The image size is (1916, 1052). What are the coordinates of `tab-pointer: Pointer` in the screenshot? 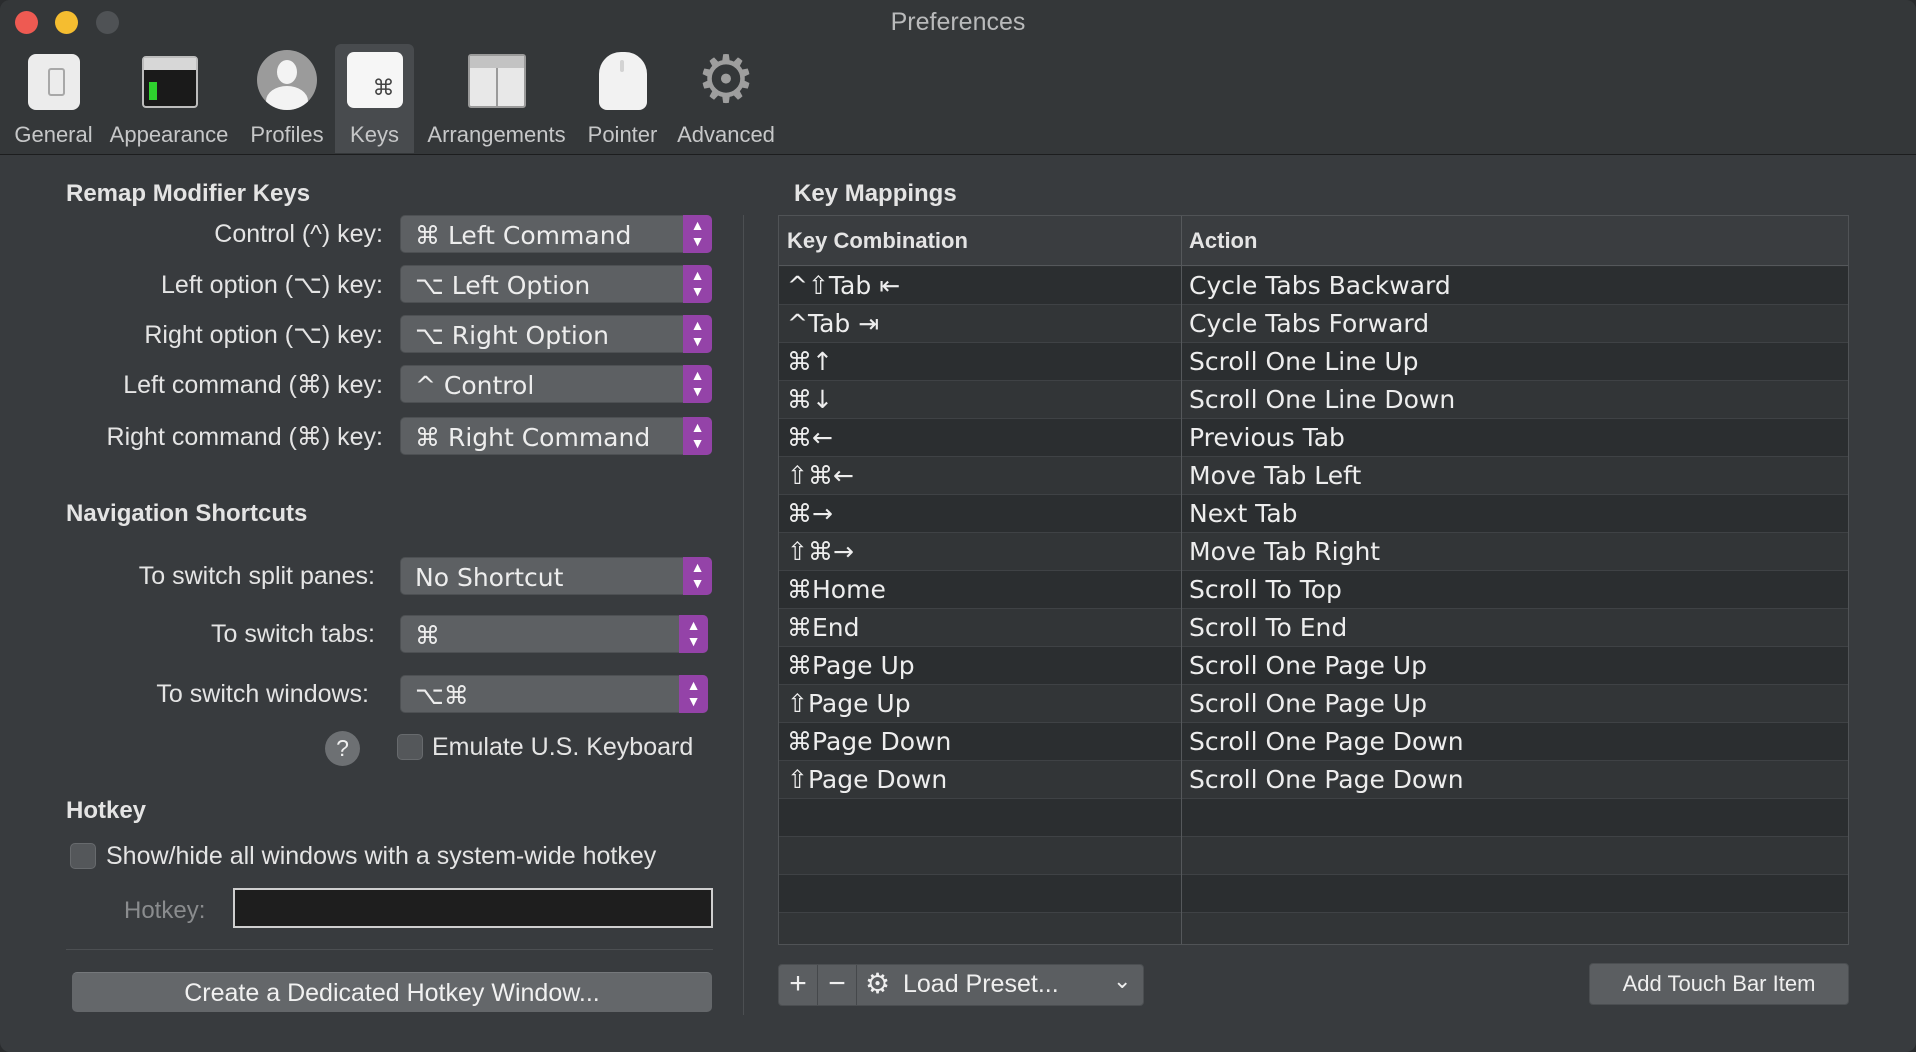 It's located at (622, 98).